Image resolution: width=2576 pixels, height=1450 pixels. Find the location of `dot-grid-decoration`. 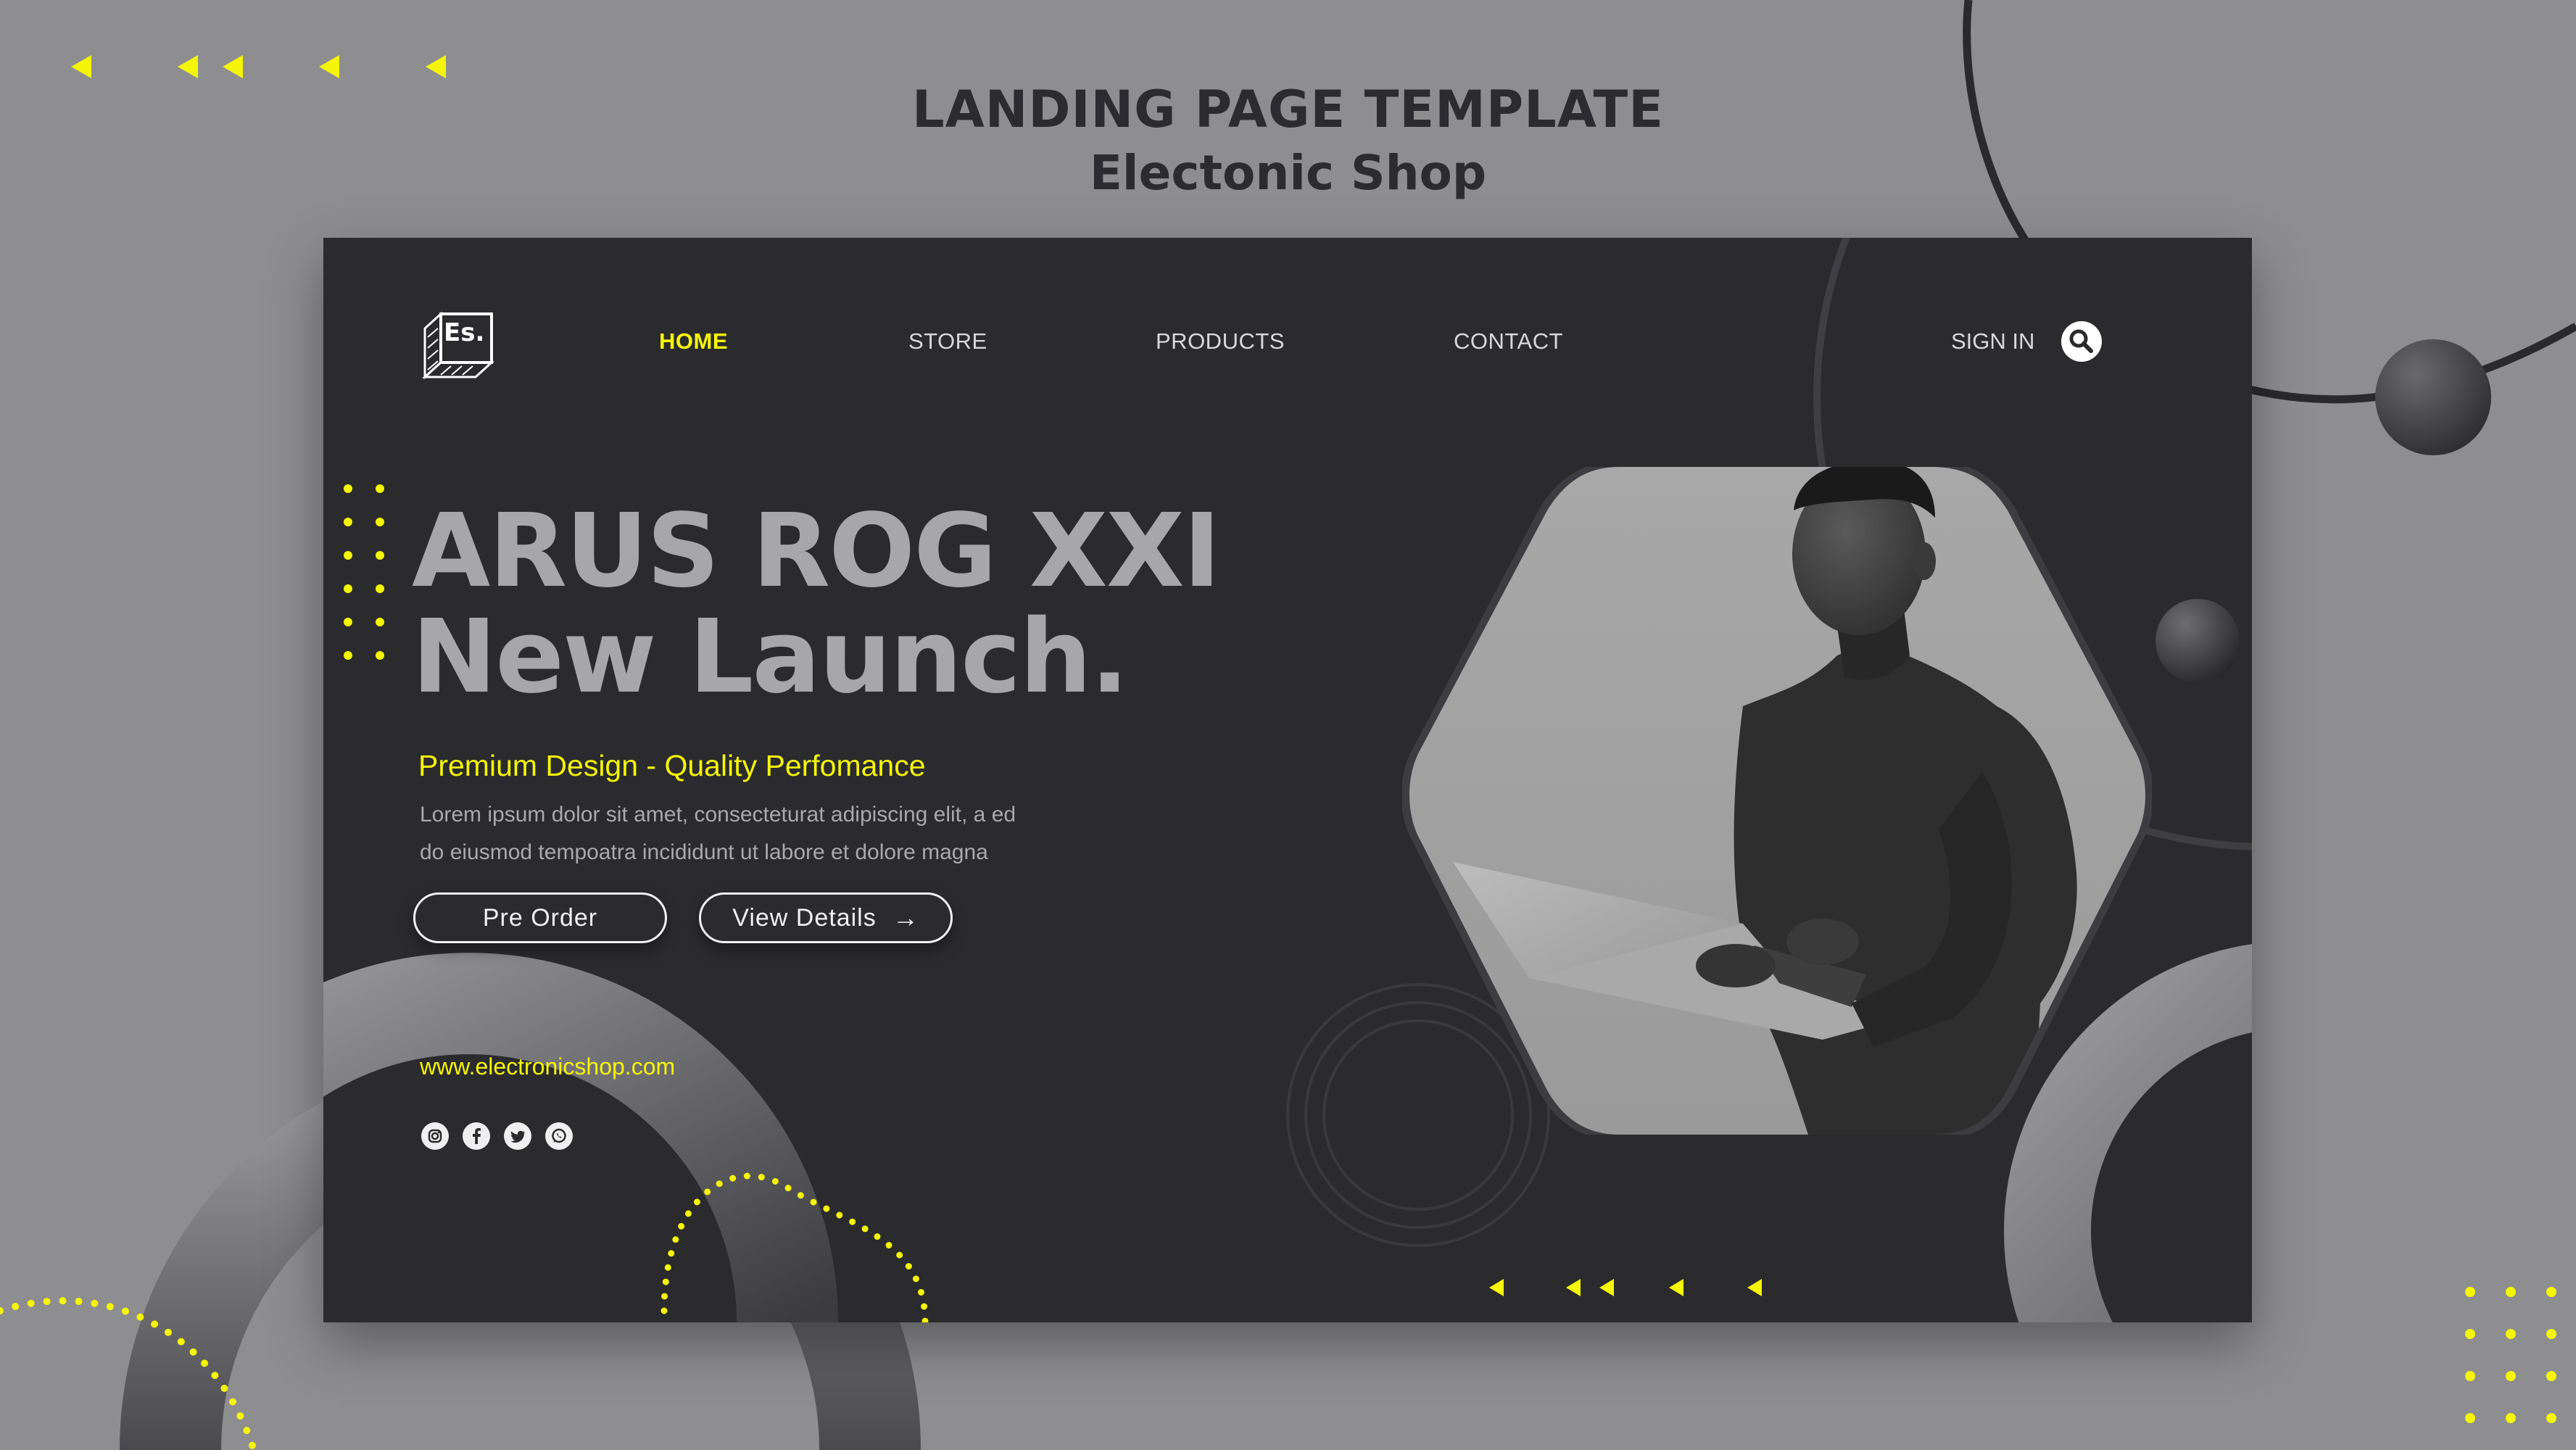

dot-grid-decoration is located at coordinates (2511, 1355).